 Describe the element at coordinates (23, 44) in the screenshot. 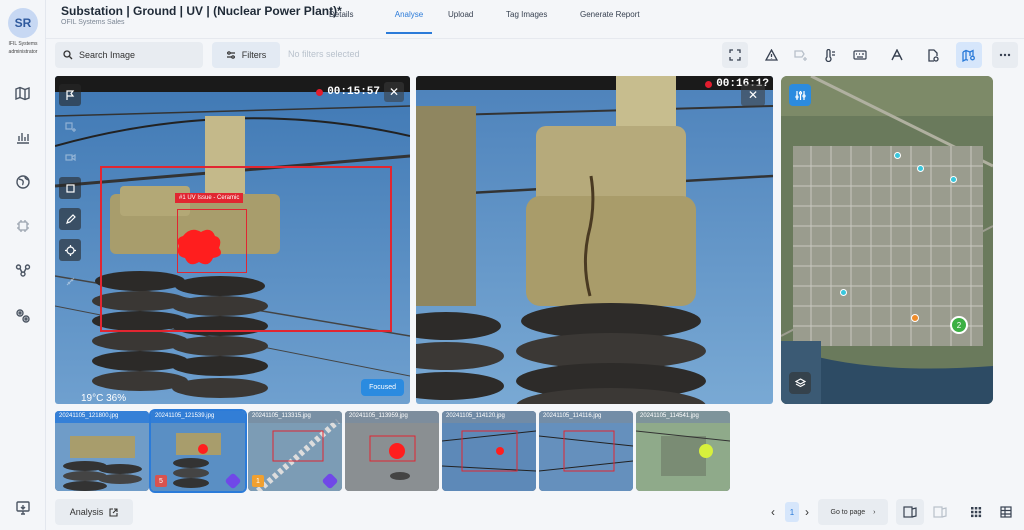

I see `org-name: IFIL Systems` at that location.